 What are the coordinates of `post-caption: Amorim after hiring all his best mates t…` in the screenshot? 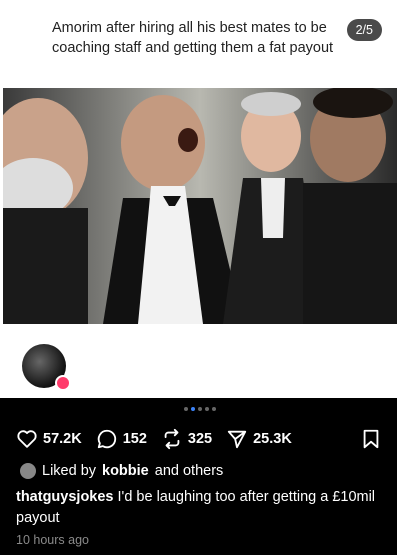 It's located at (193, 38).